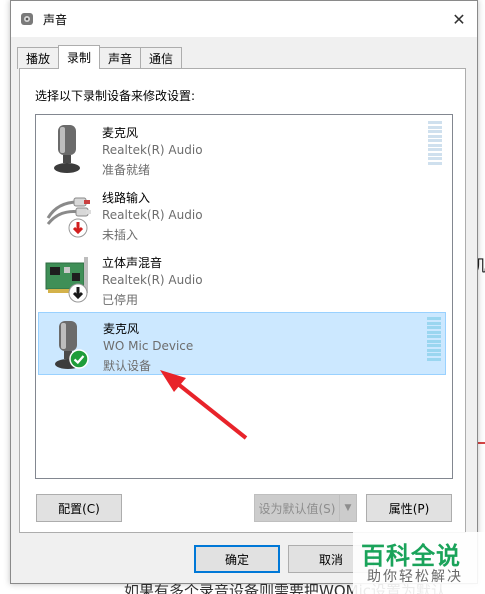 The width and height of the screenshot is (485, 594). What do you see at coordinates (55, 19) in the screenshot?
I see `window-title: 声音` at bounding box center [55, 19].